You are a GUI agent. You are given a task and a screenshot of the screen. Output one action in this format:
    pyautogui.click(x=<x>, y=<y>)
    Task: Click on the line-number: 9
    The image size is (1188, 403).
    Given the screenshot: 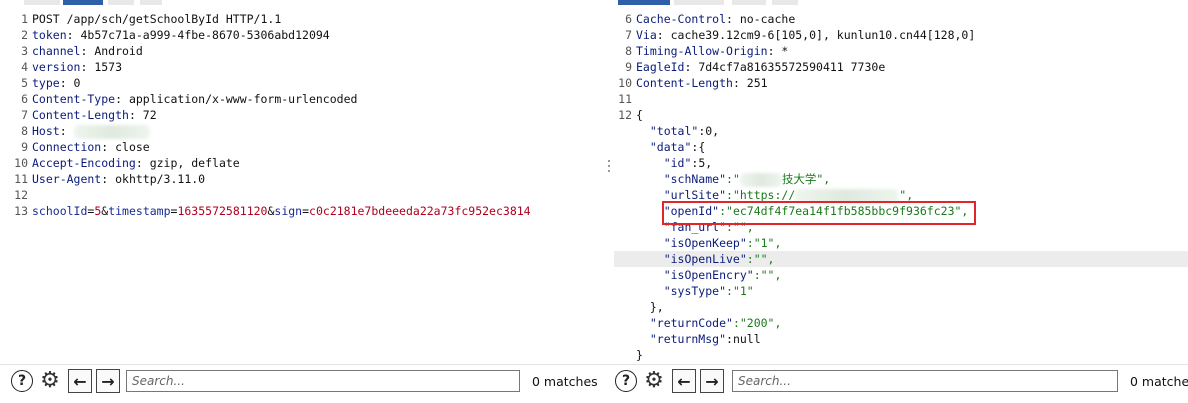 What is the action you would take?
    pyautogui.click(x=628, y=67)
    